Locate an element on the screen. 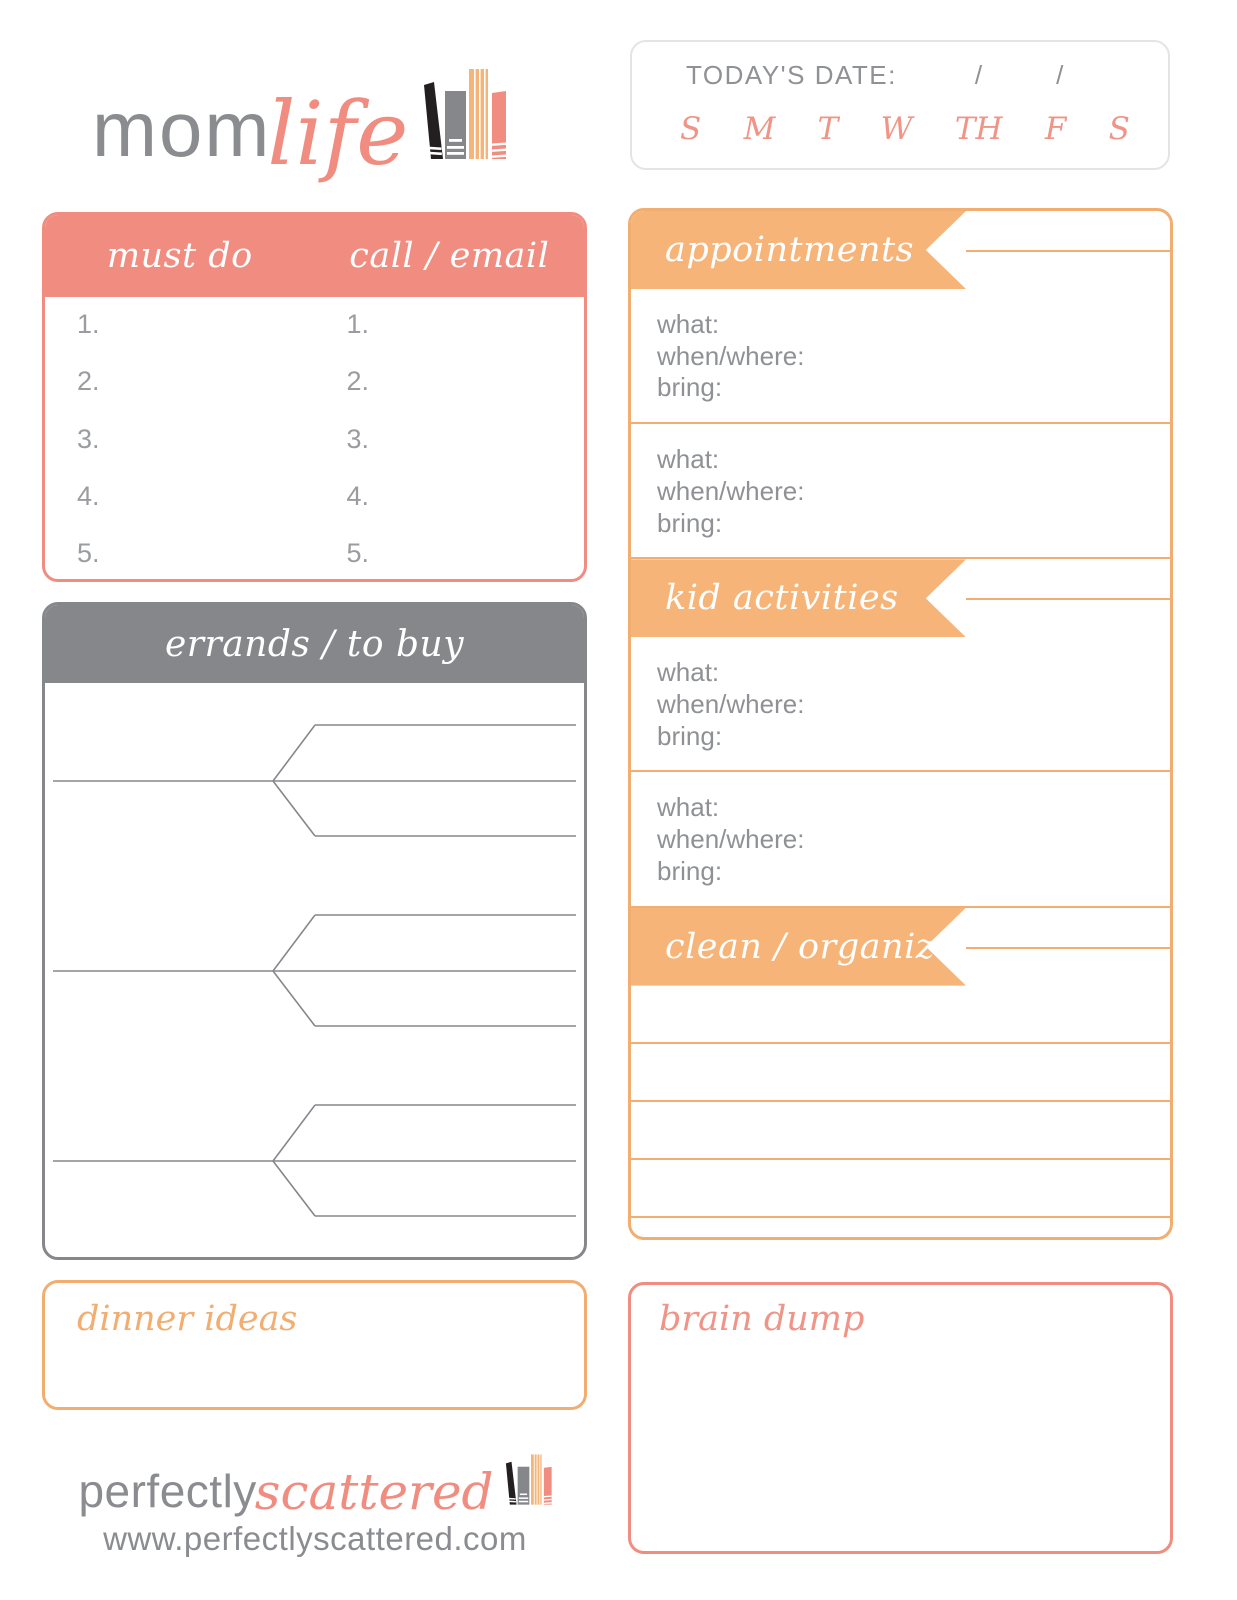 This screenshot has height=1600, width=1237. weekday-saturday: S is located at coordinates (1119, 129).